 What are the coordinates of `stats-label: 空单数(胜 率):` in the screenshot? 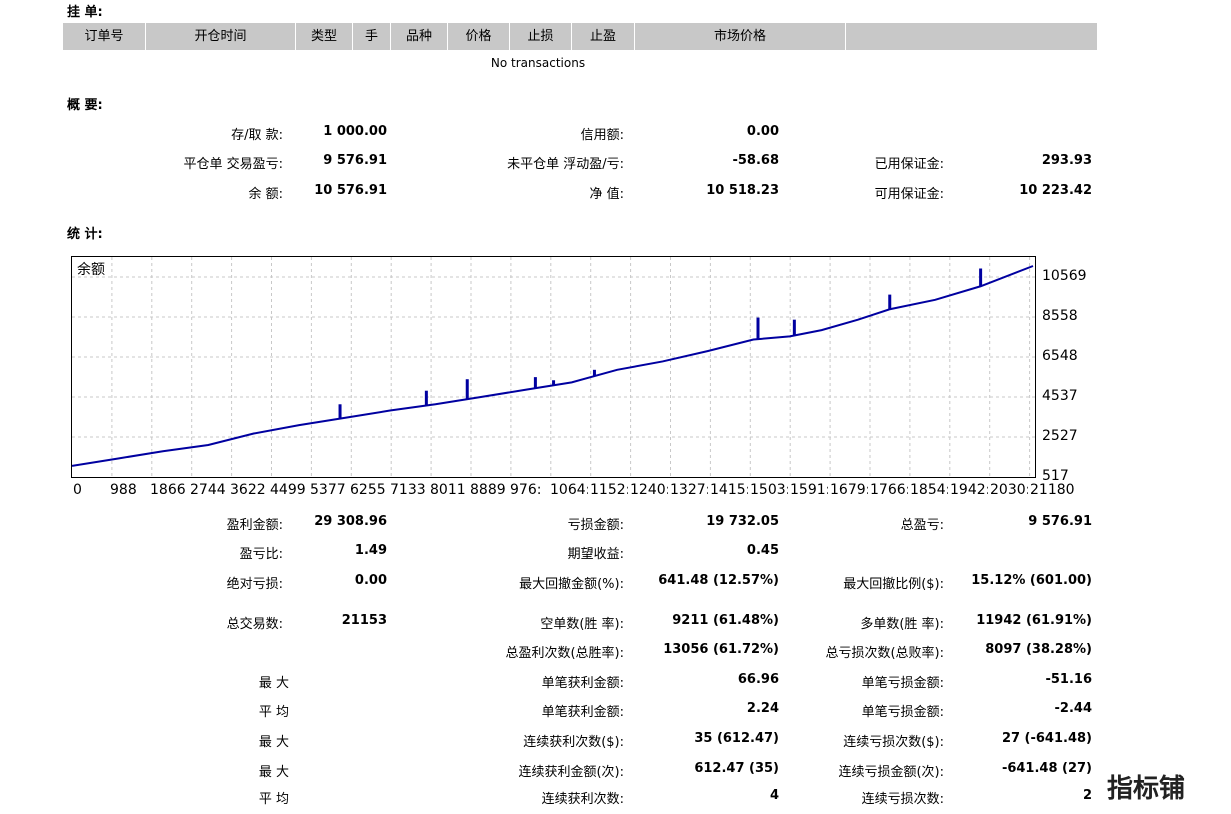 It's located at (582, 624).